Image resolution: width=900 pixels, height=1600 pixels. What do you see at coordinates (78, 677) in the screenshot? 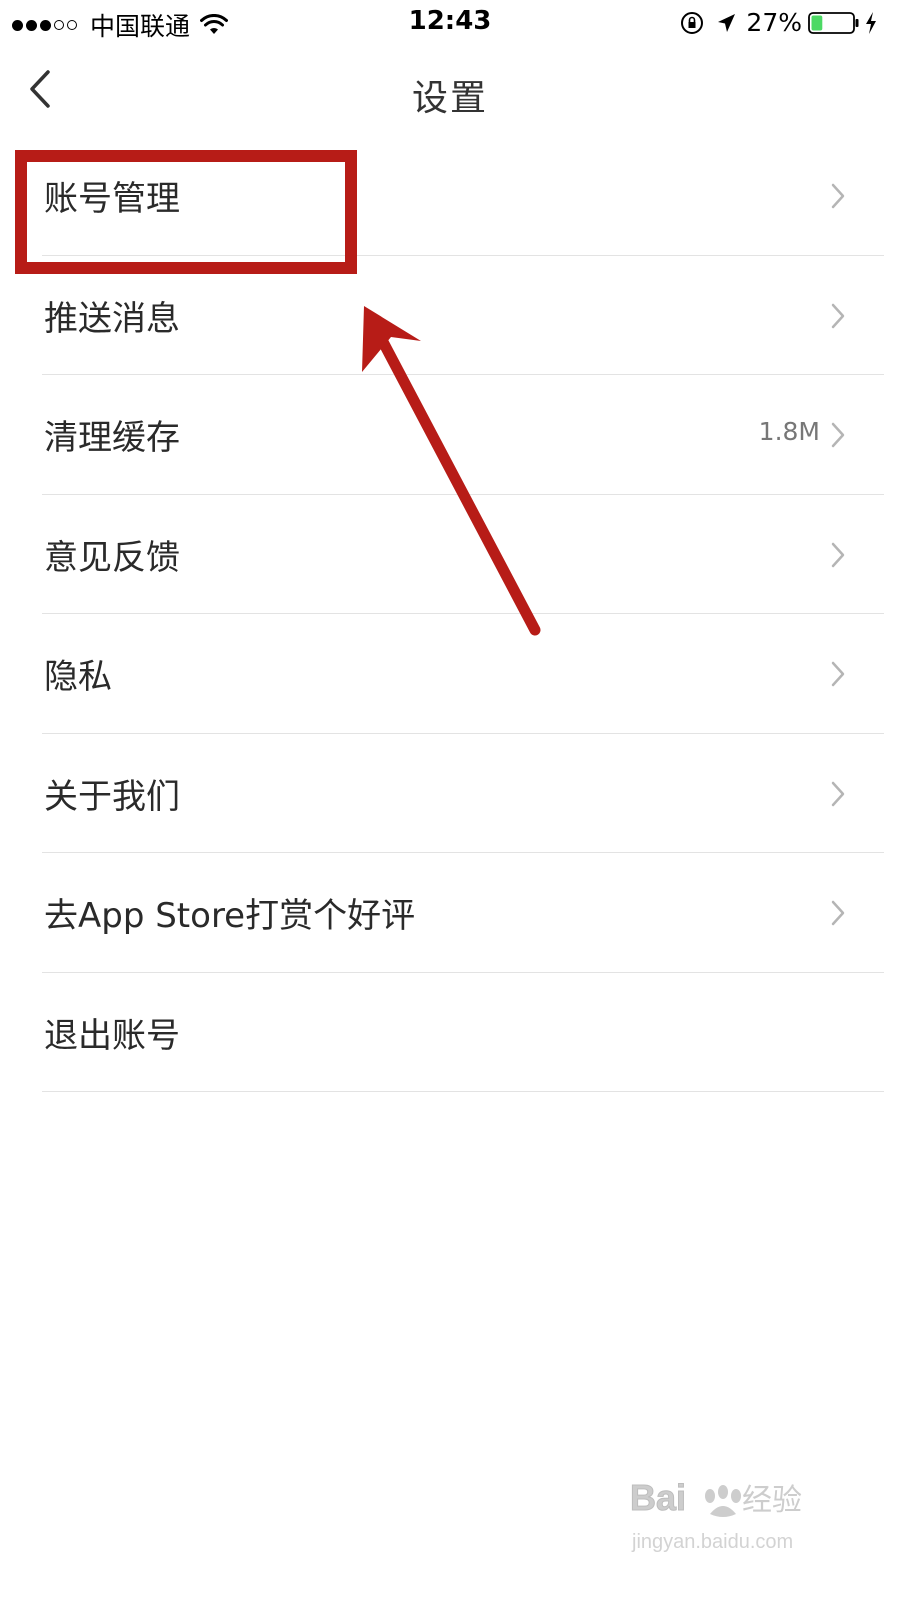
I see `settings-item-label: 隐私` at bounding box center [78, 677].